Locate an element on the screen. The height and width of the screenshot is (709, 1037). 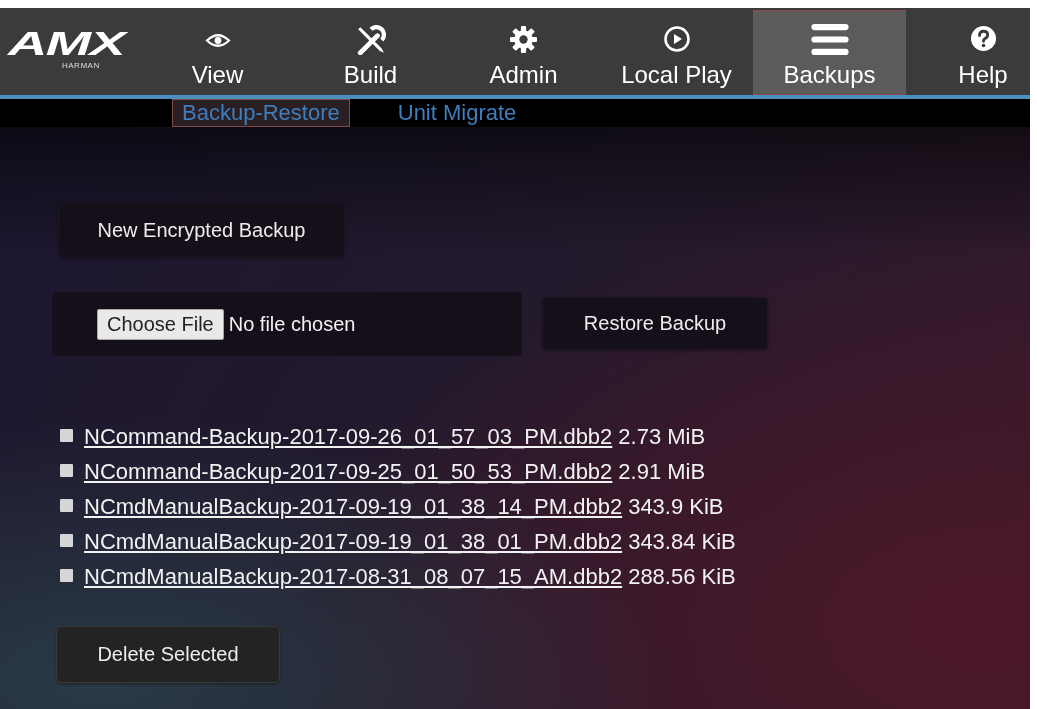
backup-file-link: NCommand-Backup-2017-09-25_01_50_53_PM.dbb2 is located at coordinates (348, 472).